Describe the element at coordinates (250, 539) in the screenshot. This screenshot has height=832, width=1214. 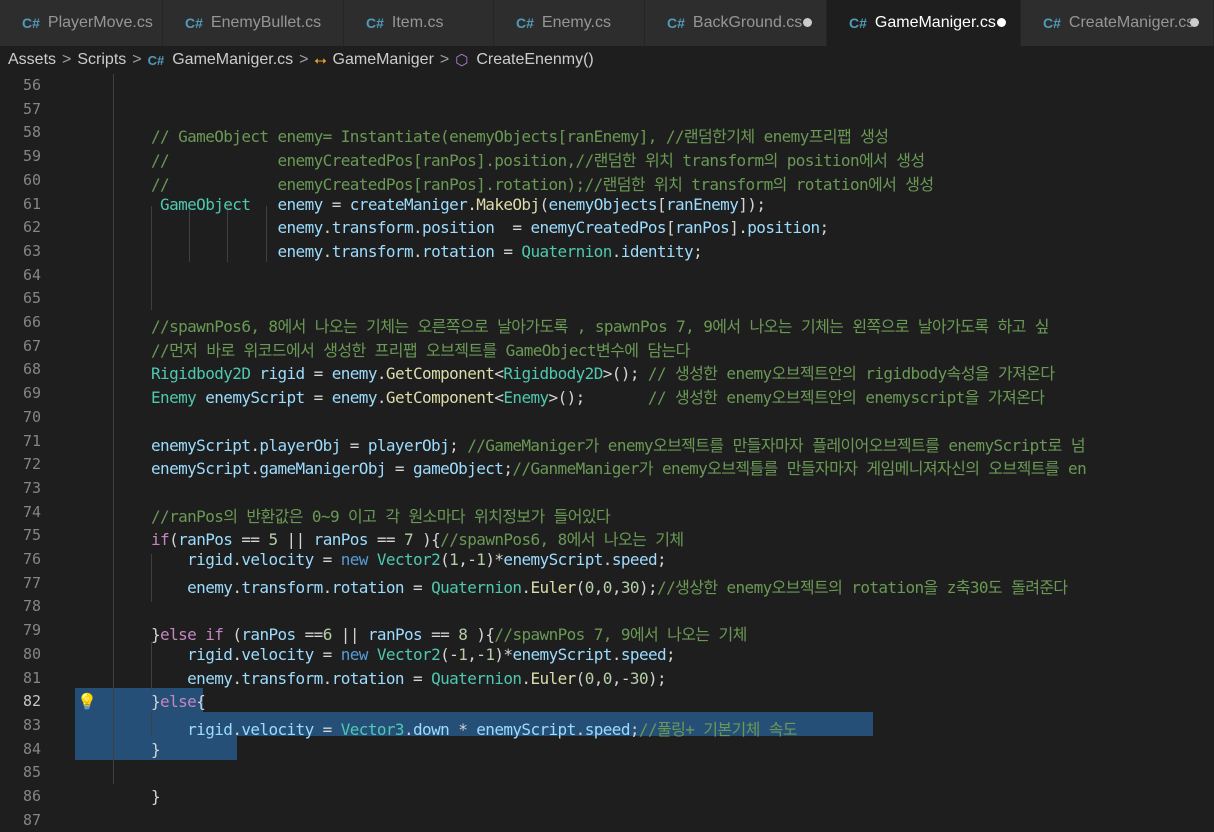
I see `code-token: ==` at that location.